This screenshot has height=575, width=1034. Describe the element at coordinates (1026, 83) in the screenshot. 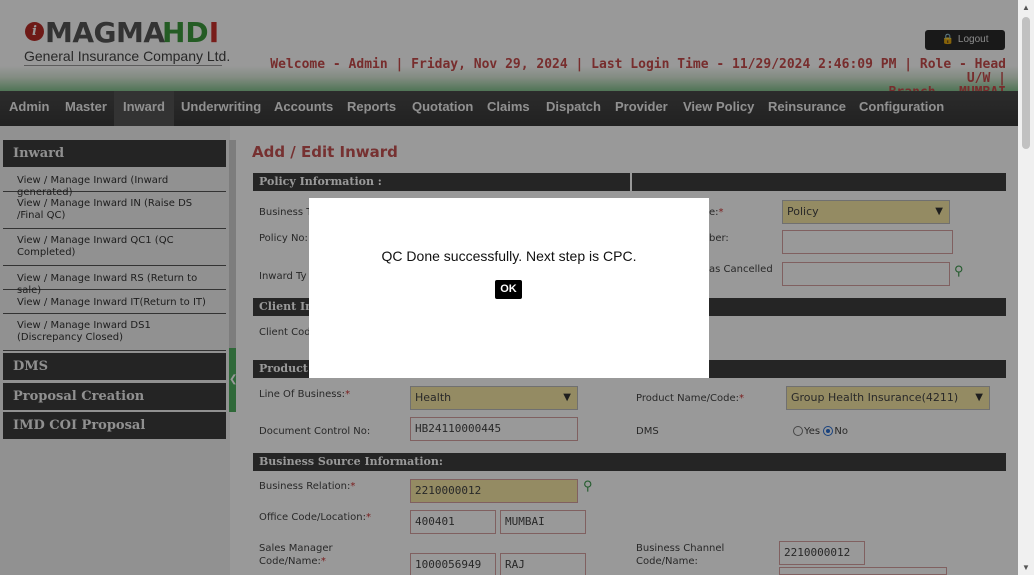

I see `scroll-thumb` at that location.